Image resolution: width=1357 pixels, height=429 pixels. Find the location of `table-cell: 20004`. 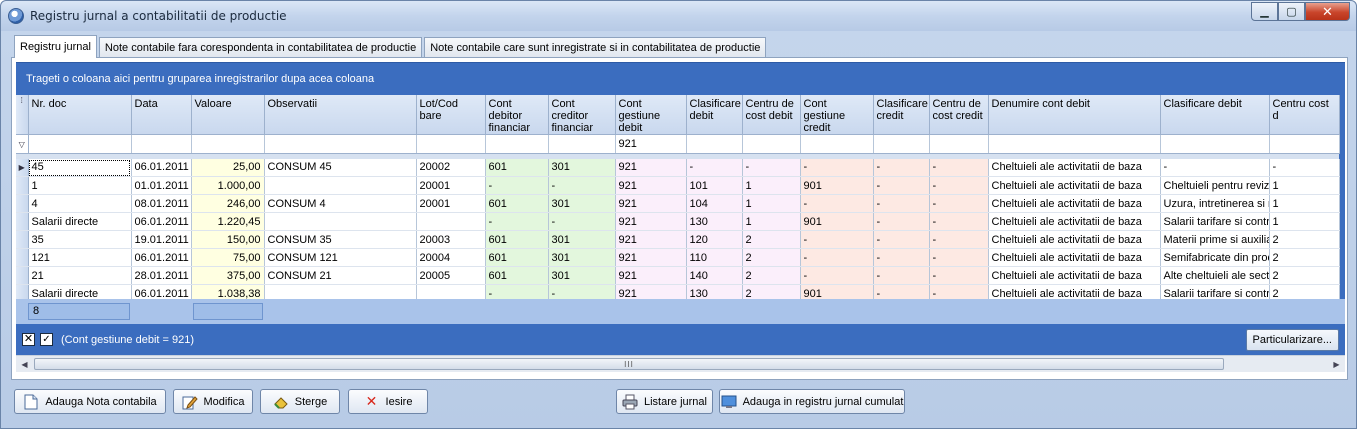

table-cell: 20004 is located at coordinates (451, 257).